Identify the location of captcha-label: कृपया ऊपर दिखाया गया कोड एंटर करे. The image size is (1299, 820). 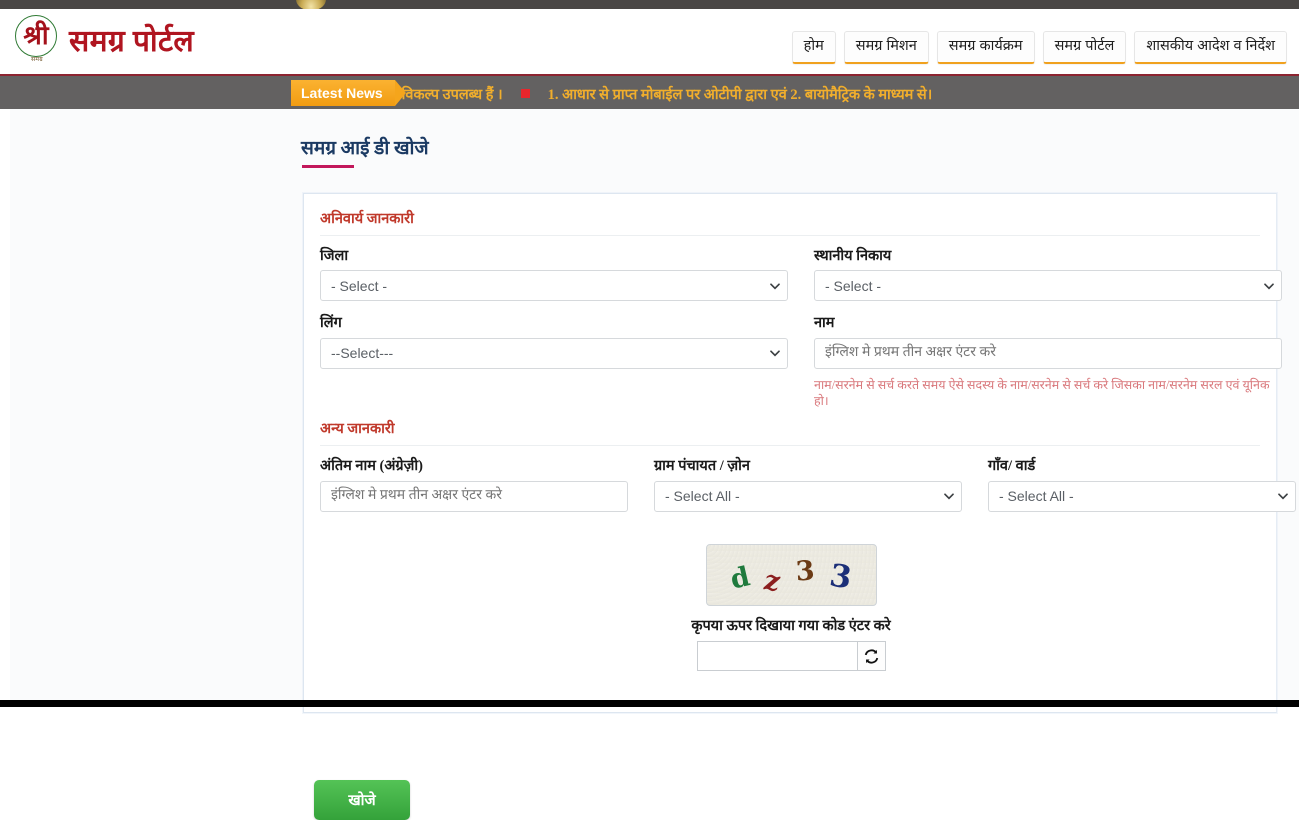
(791, 626).